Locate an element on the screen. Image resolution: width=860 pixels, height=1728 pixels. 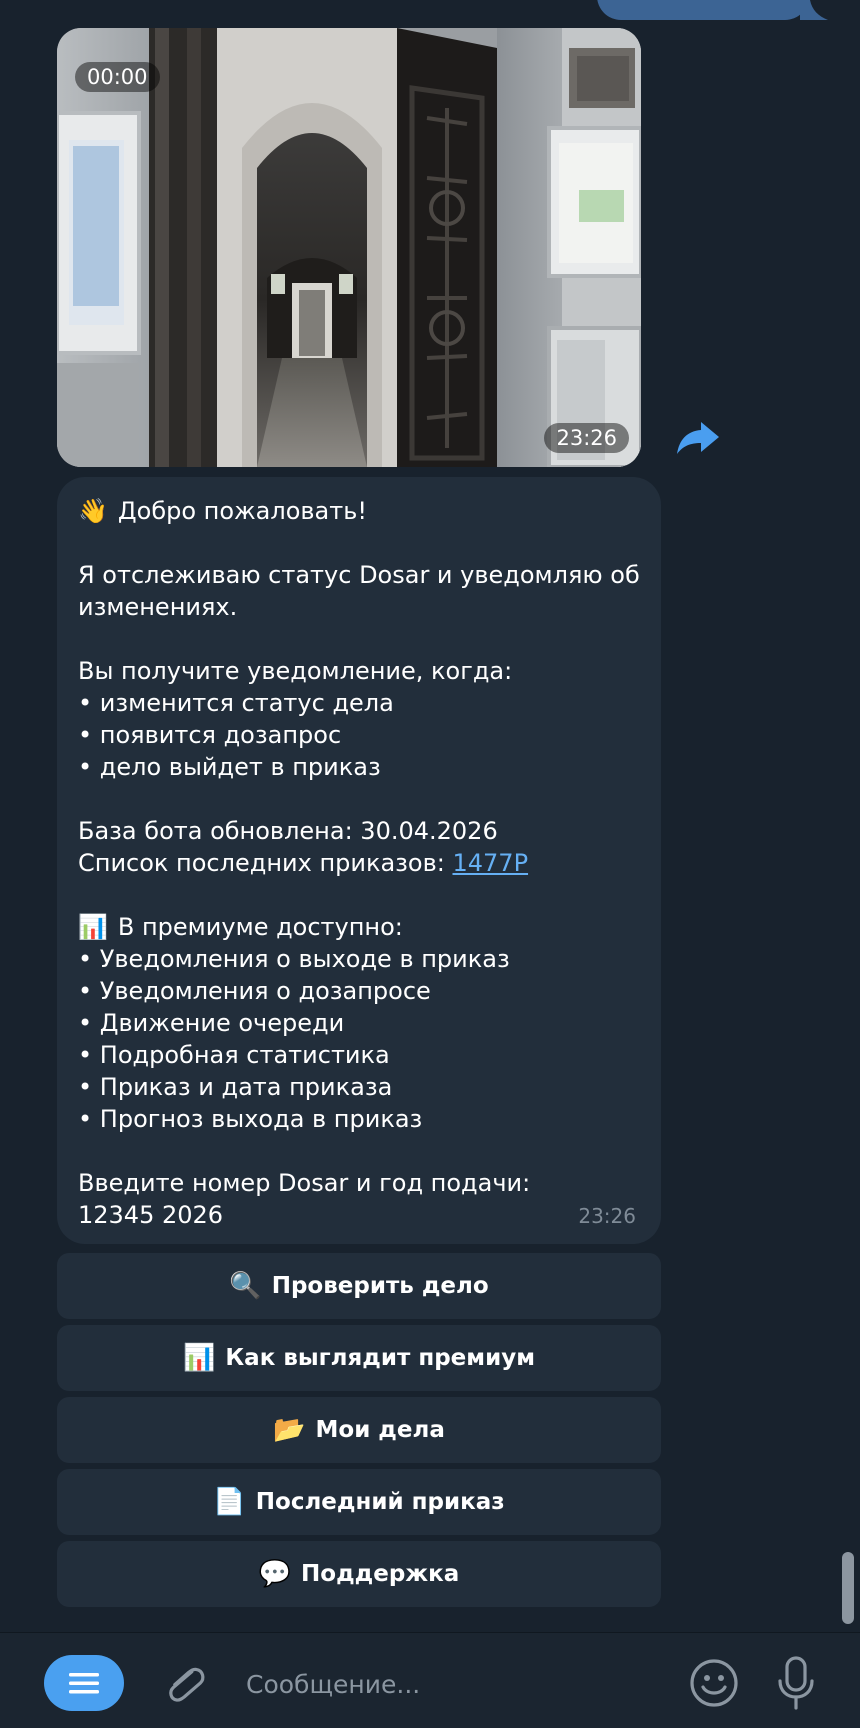
previous-outgoing-message is located at coordinates (703, 10).